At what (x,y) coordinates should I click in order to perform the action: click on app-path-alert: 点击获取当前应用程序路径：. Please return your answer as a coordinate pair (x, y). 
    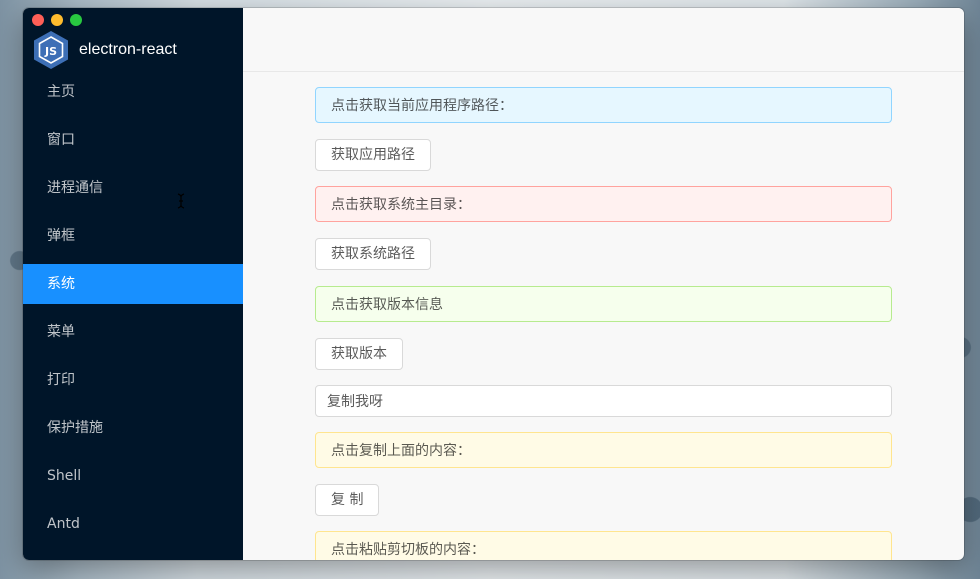
    Looking at the image, I should click on (603, 105).